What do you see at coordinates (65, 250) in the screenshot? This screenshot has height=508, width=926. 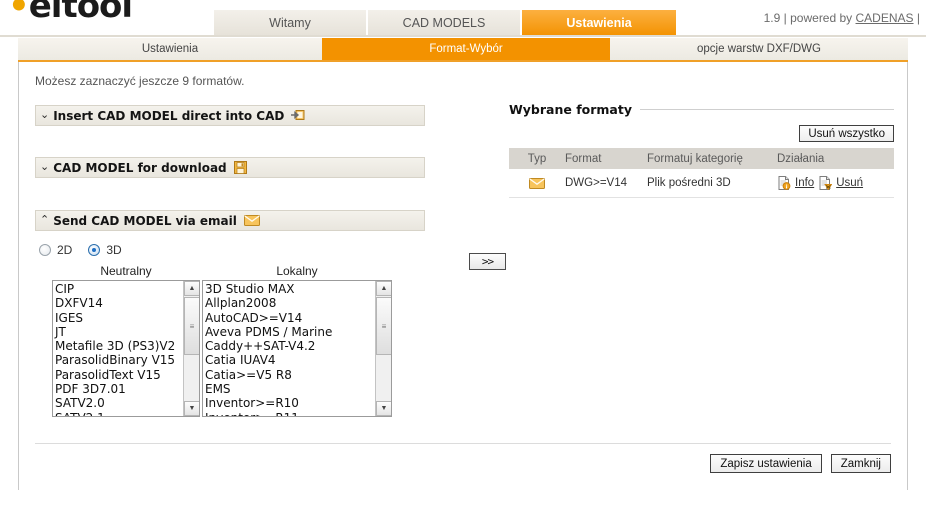 I see `radio-2d-label: 2D` at bounding box center [65, 250].